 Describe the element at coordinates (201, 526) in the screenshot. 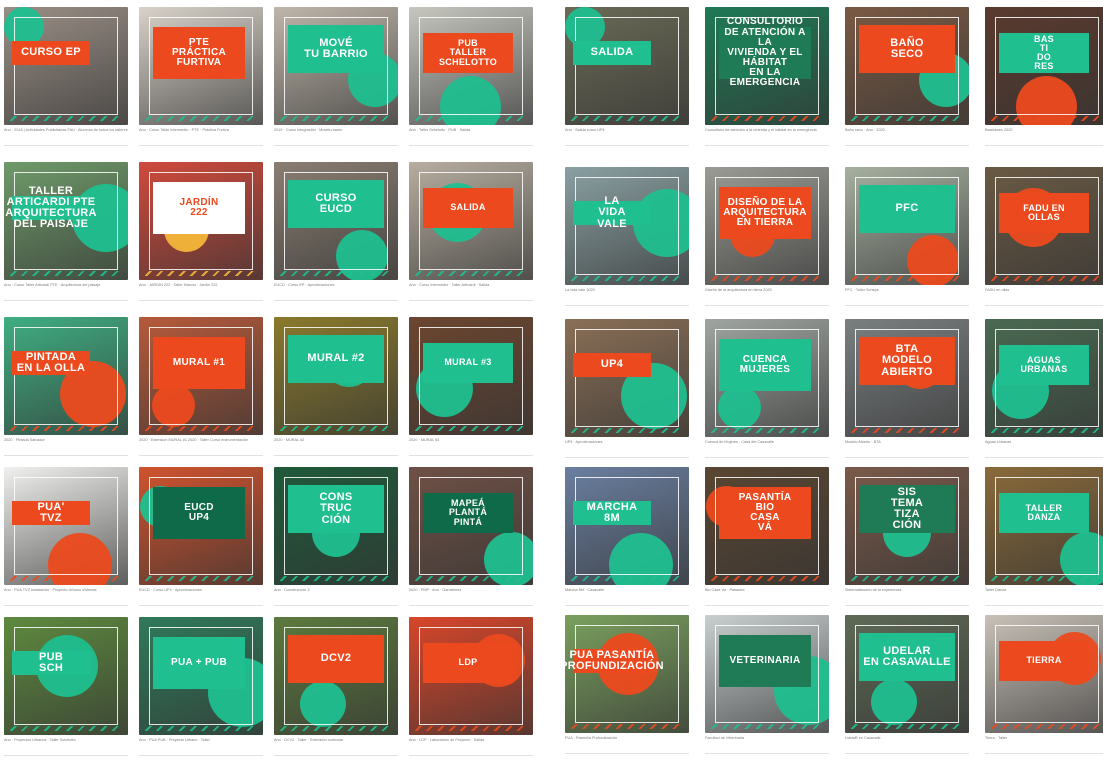

I see `card-thumbnail: EUCD UP4` at that location.